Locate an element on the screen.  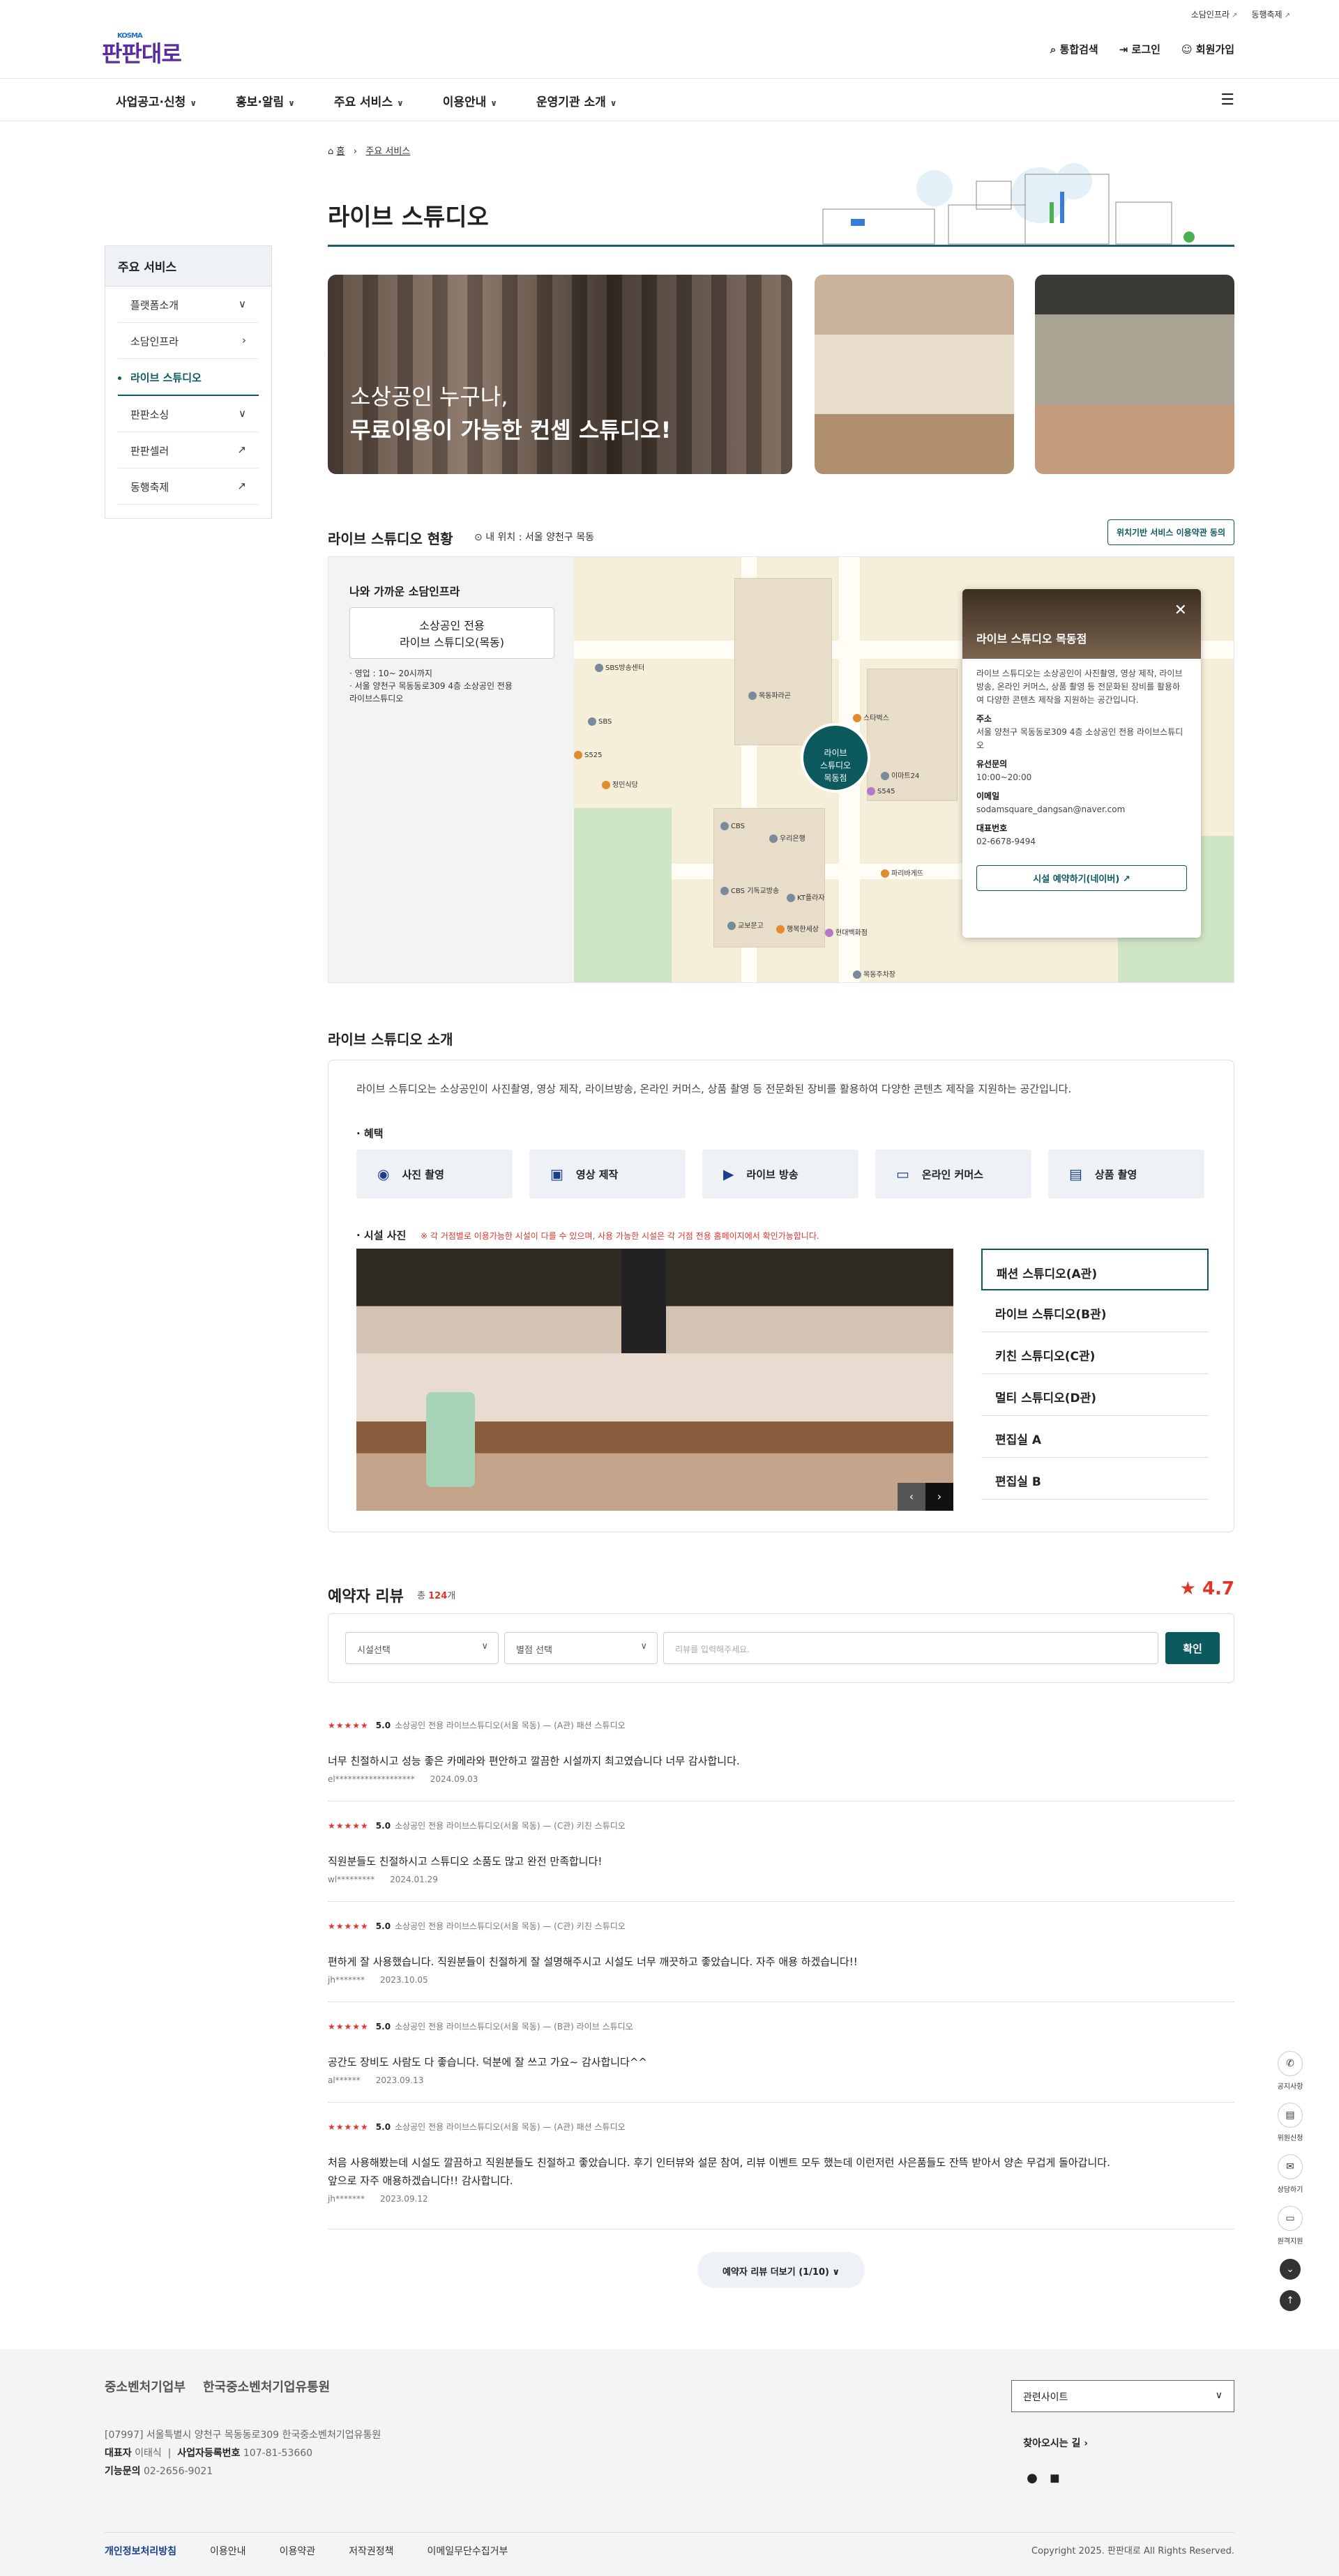
related-sites-select: 관련사이트 ∨ is located at coordinates (1122, 2396).